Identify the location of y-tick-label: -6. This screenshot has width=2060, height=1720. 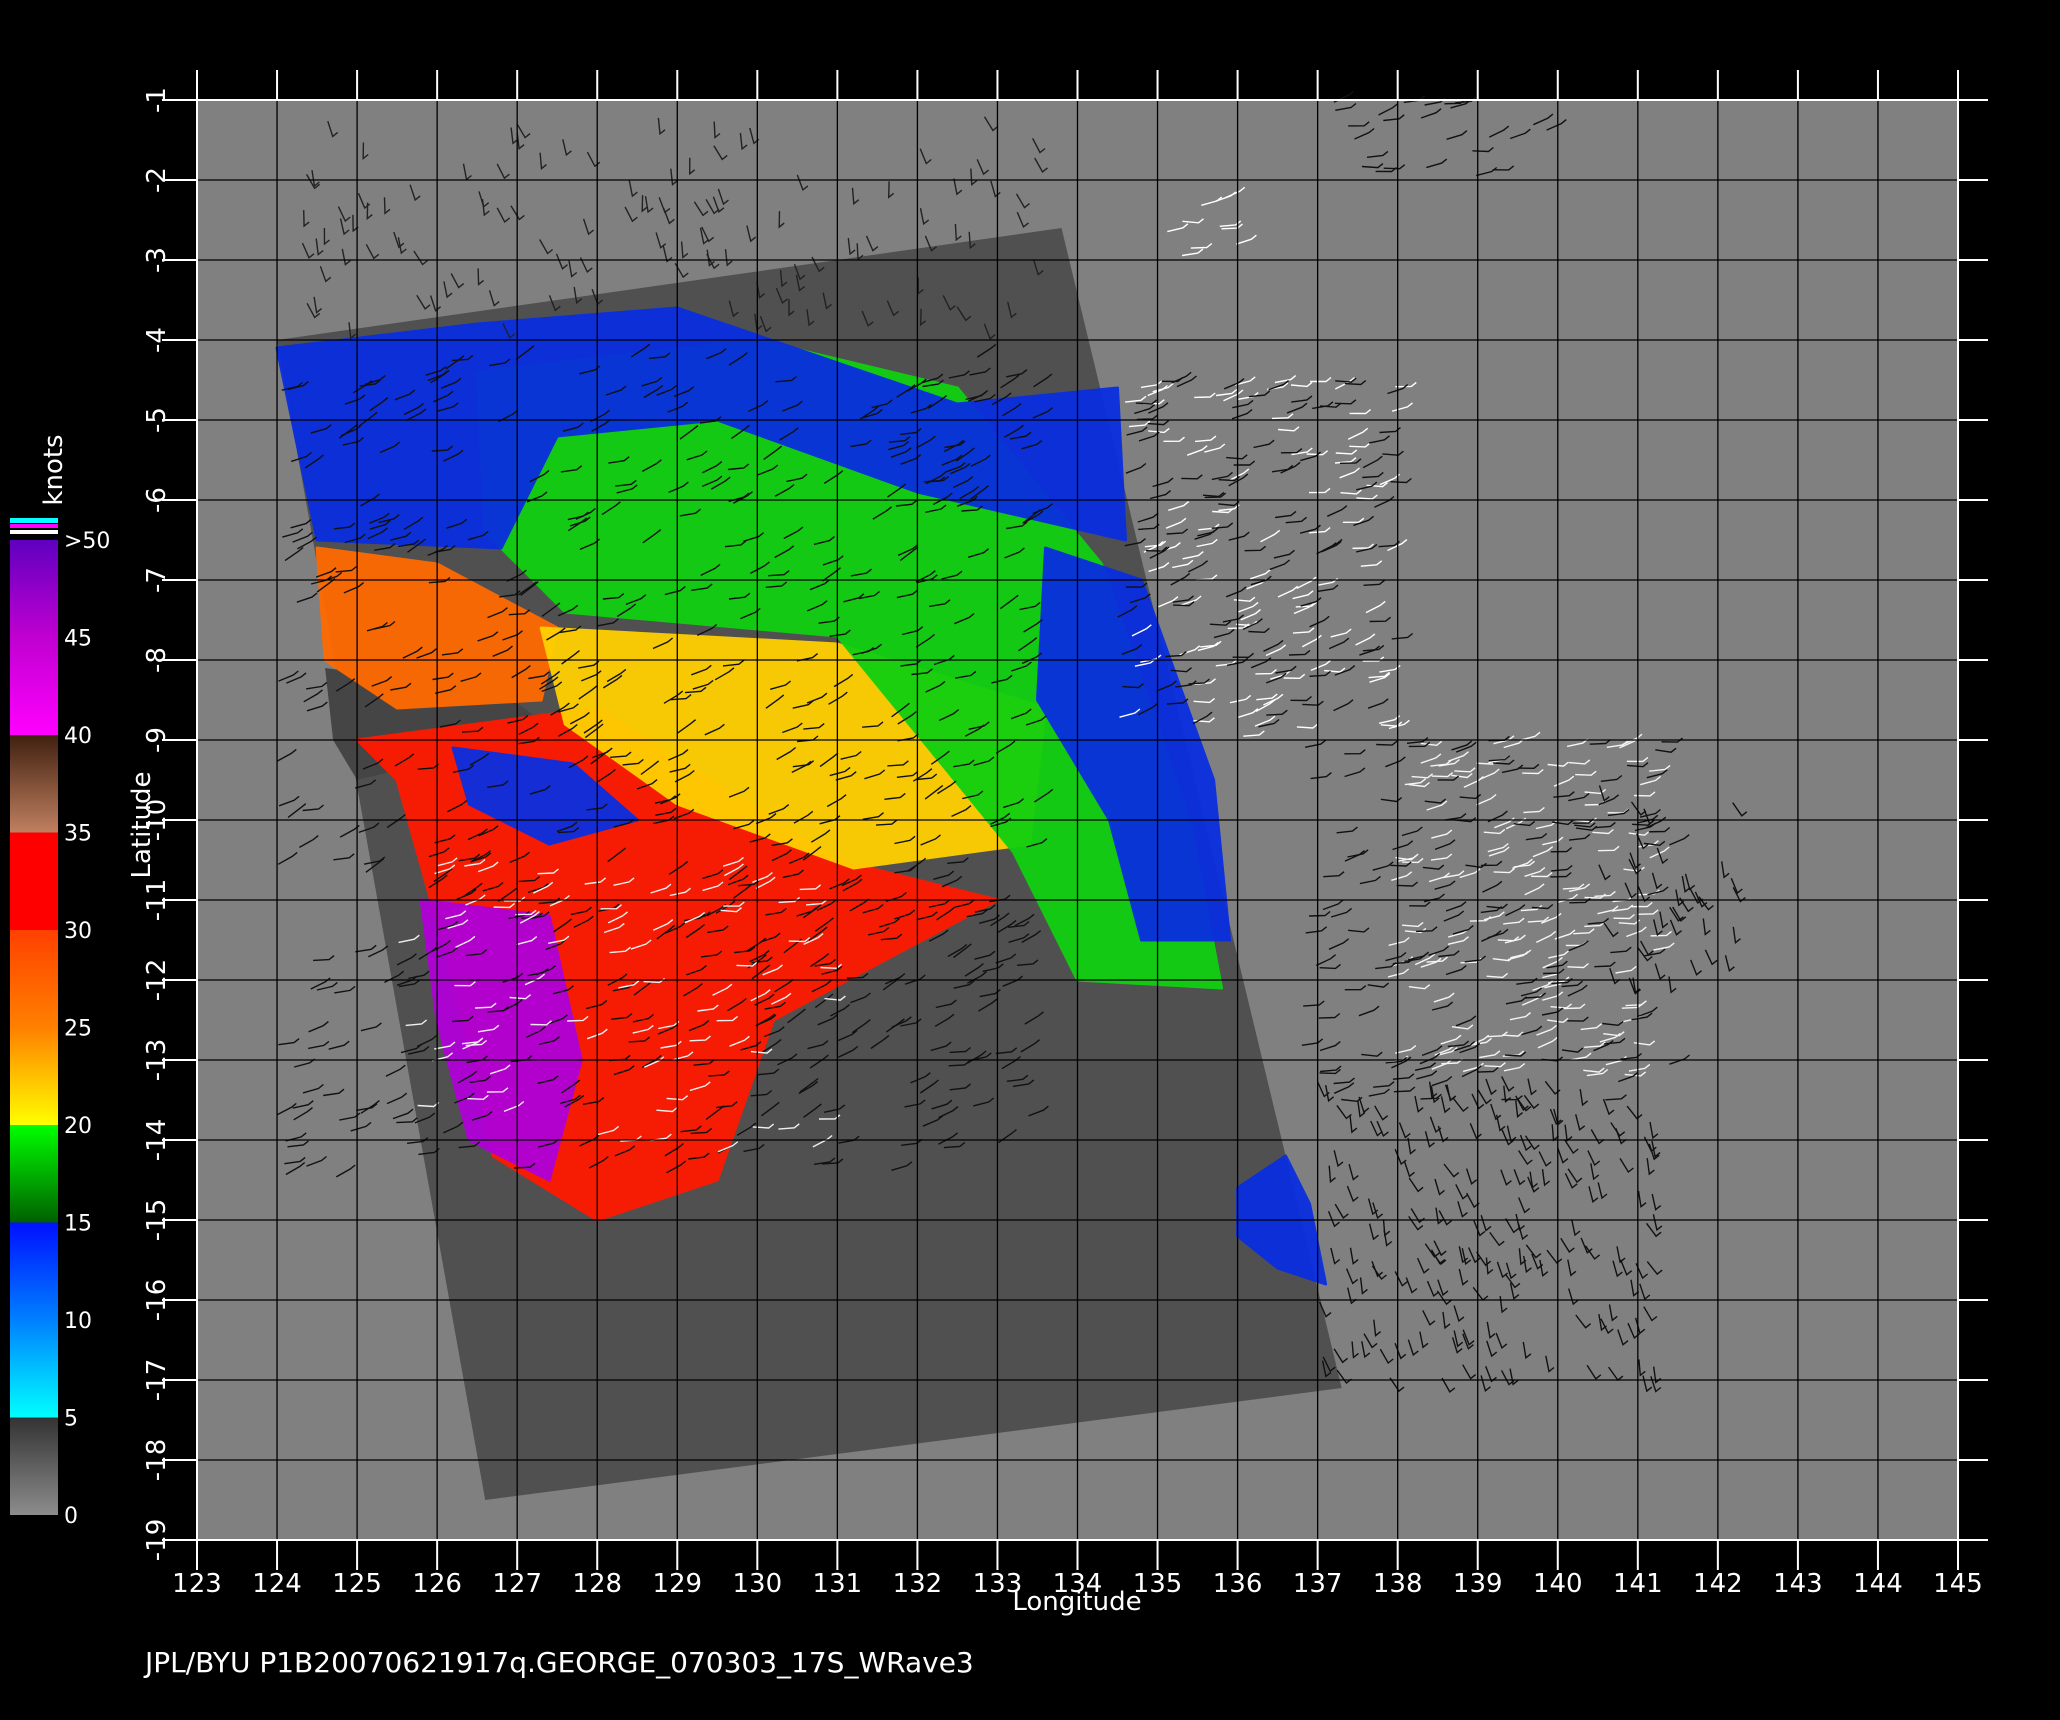
(157, 500).